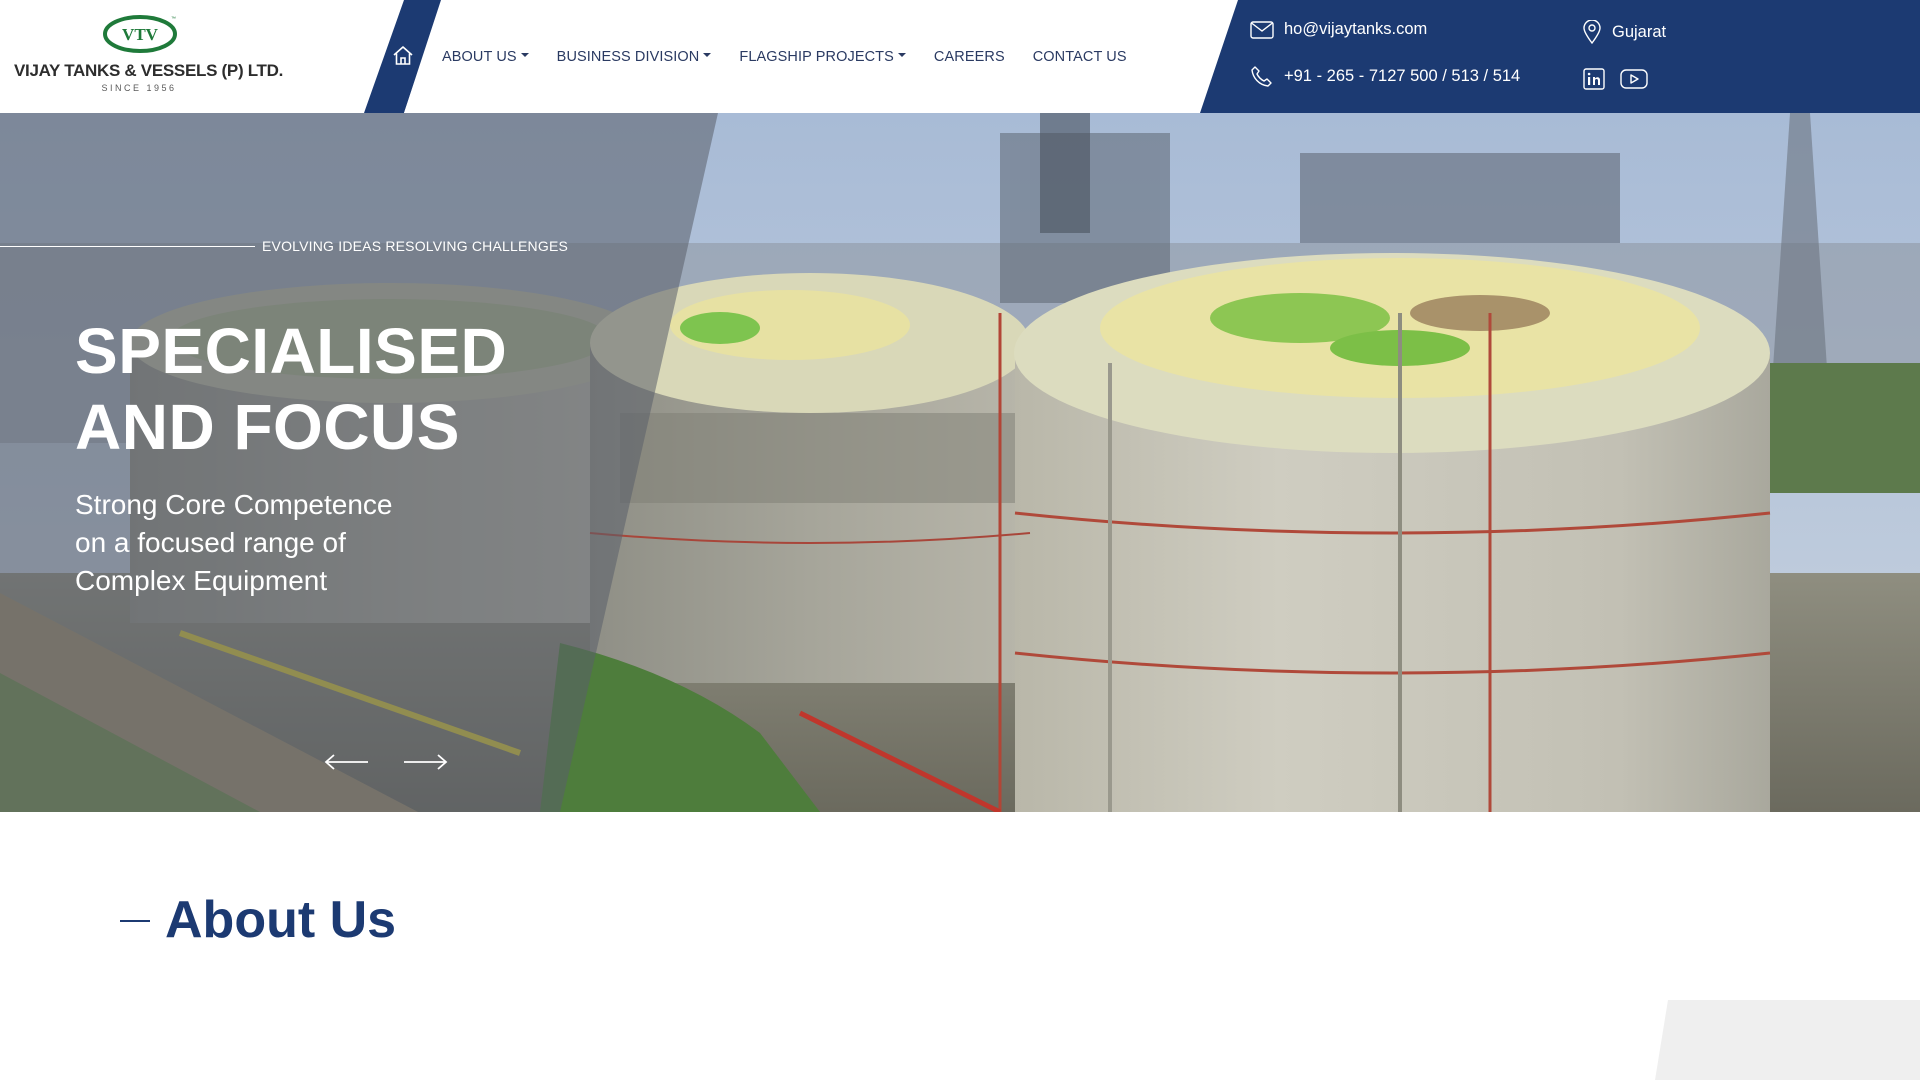 The width and height of the screenshot is (1920, 1080). I want to click on tagline-rule, so click(127, 246).